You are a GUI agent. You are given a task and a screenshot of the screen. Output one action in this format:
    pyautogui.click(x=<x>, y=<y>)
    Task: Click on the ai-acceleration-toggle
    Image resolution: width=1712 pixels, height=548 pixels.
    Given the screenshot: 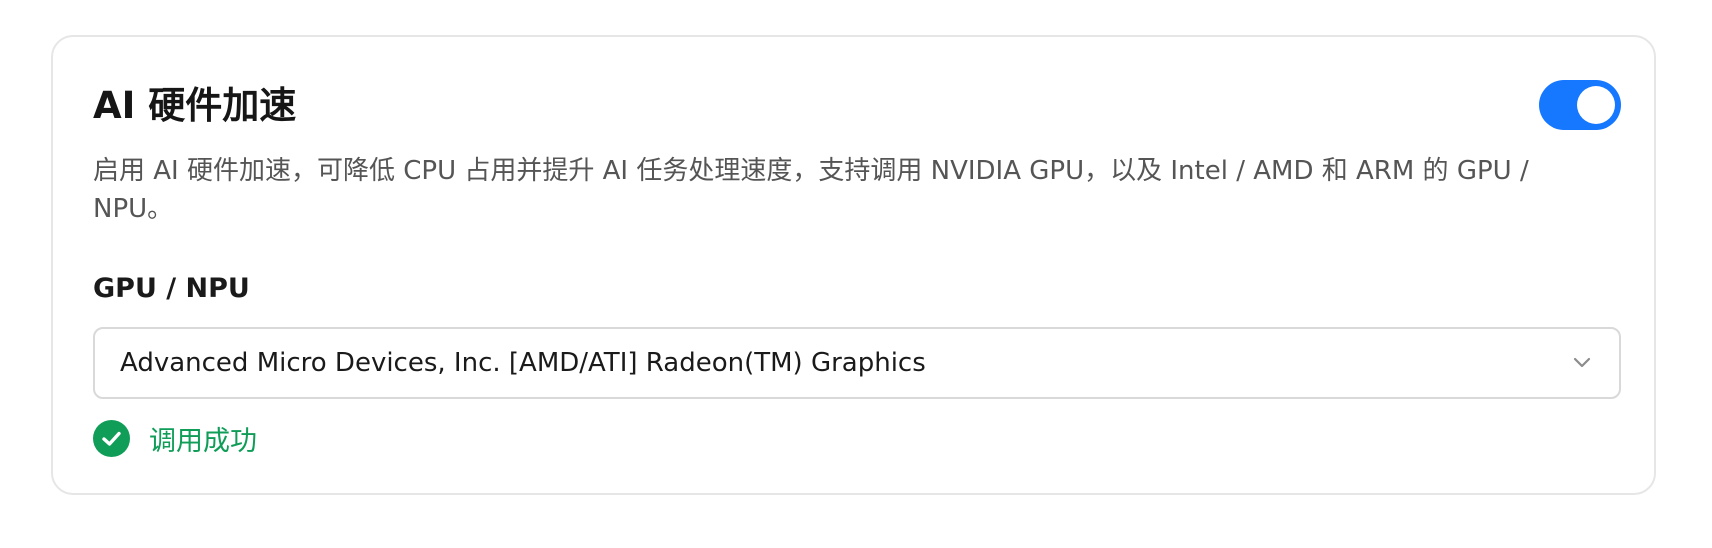 What is the action you would take?
    pyautogui.click(x=1580, y=105)
    